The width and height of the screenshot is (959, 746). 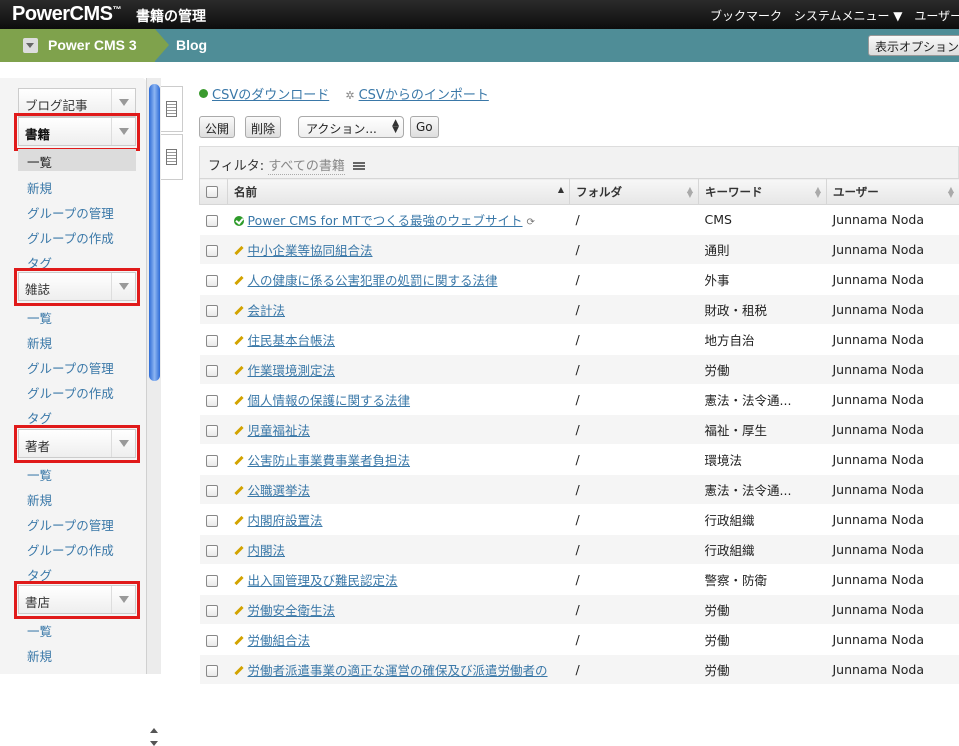 I want to click on column-header-user: ユーザー▲▼, so click(x=893, y=192).